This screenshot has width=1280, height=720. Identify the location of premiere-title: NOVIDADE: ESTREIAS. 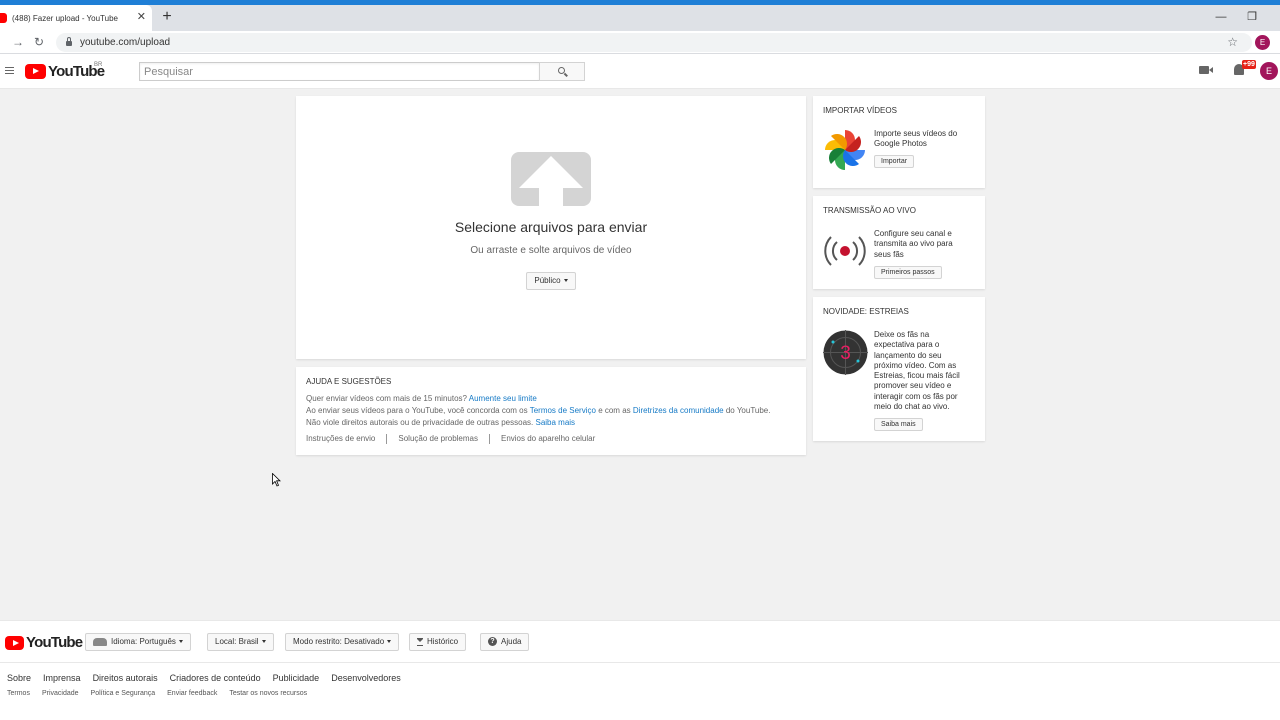
(866, 311).